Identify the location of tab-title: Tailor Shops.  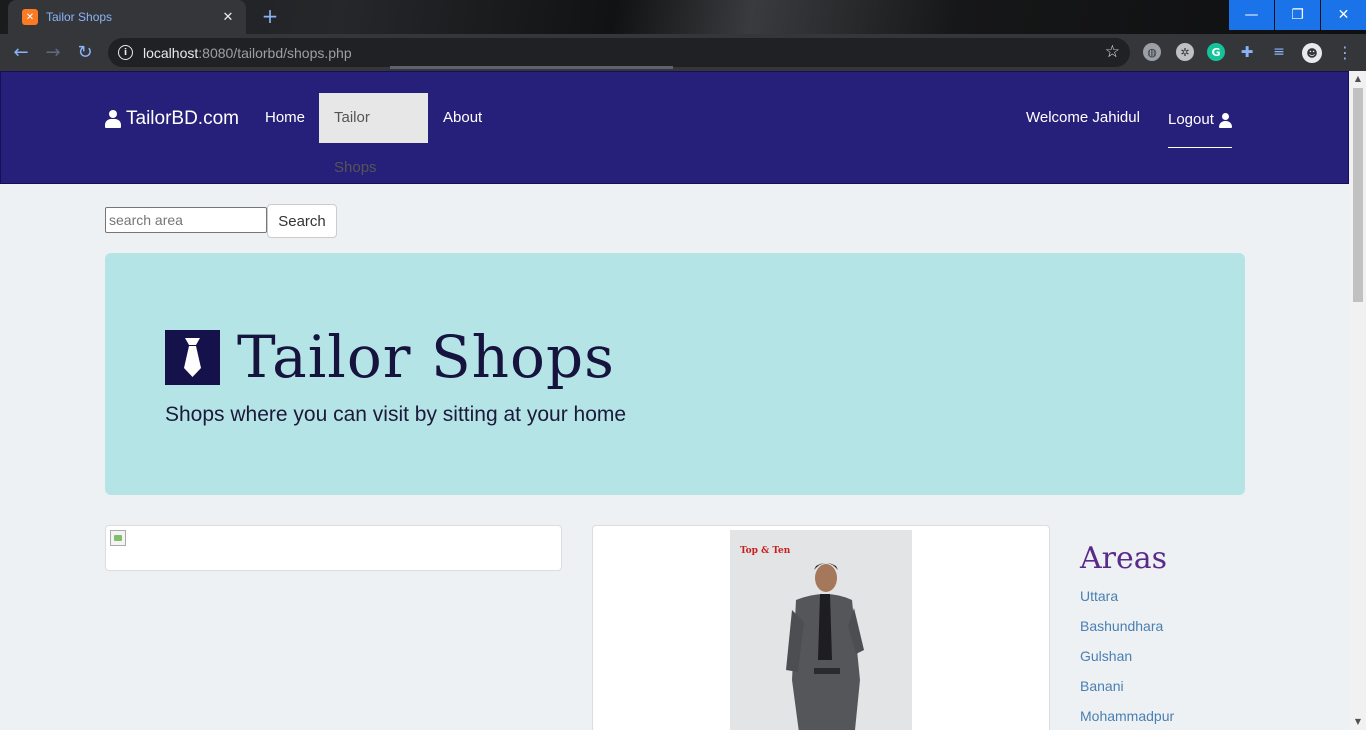
(79, 17).